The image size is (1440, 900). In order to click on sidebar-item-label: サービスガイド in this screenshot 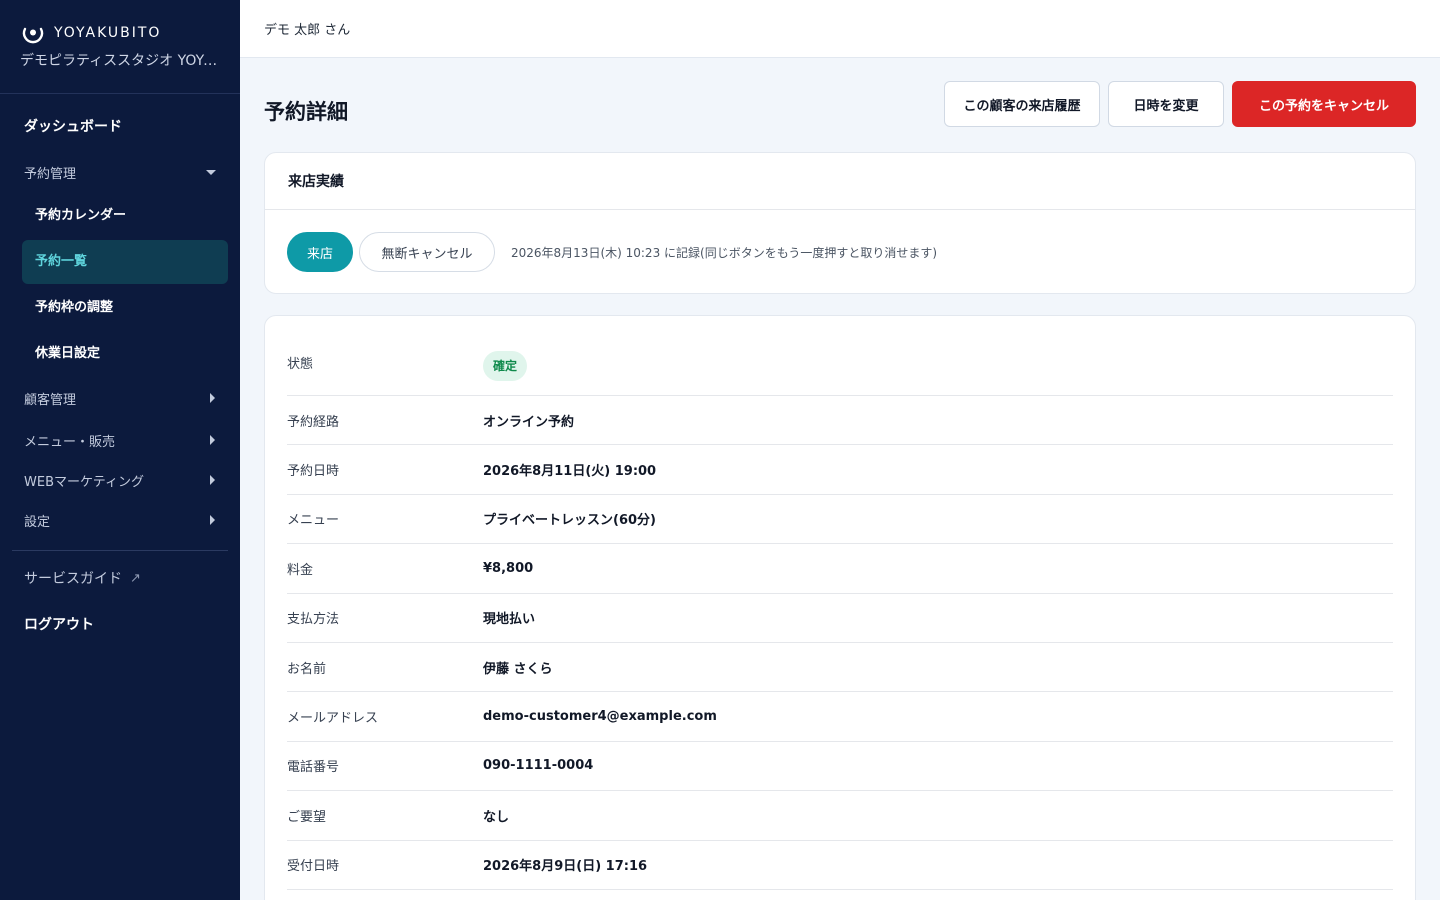, I will do `click(73, 579)`.